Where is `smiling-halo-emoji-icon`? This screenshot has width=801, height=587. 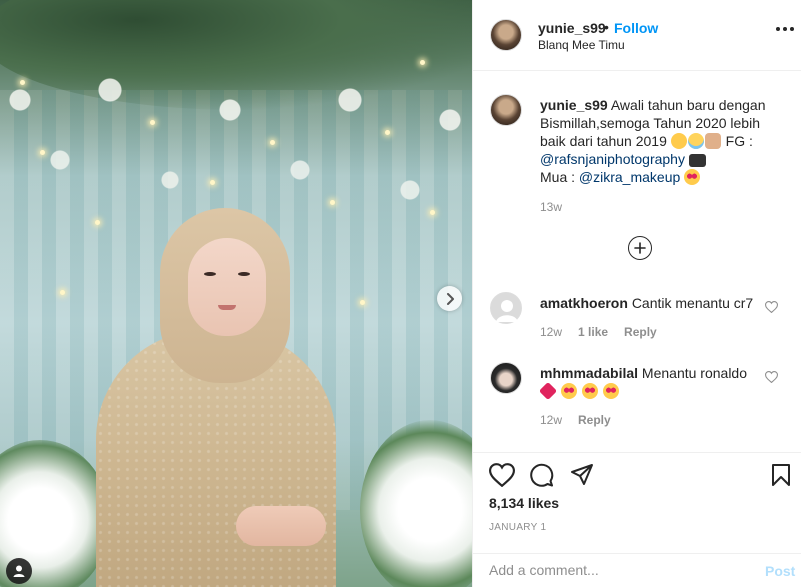
smiling-halo-emoji-icon is located at coordinates (695, 141).